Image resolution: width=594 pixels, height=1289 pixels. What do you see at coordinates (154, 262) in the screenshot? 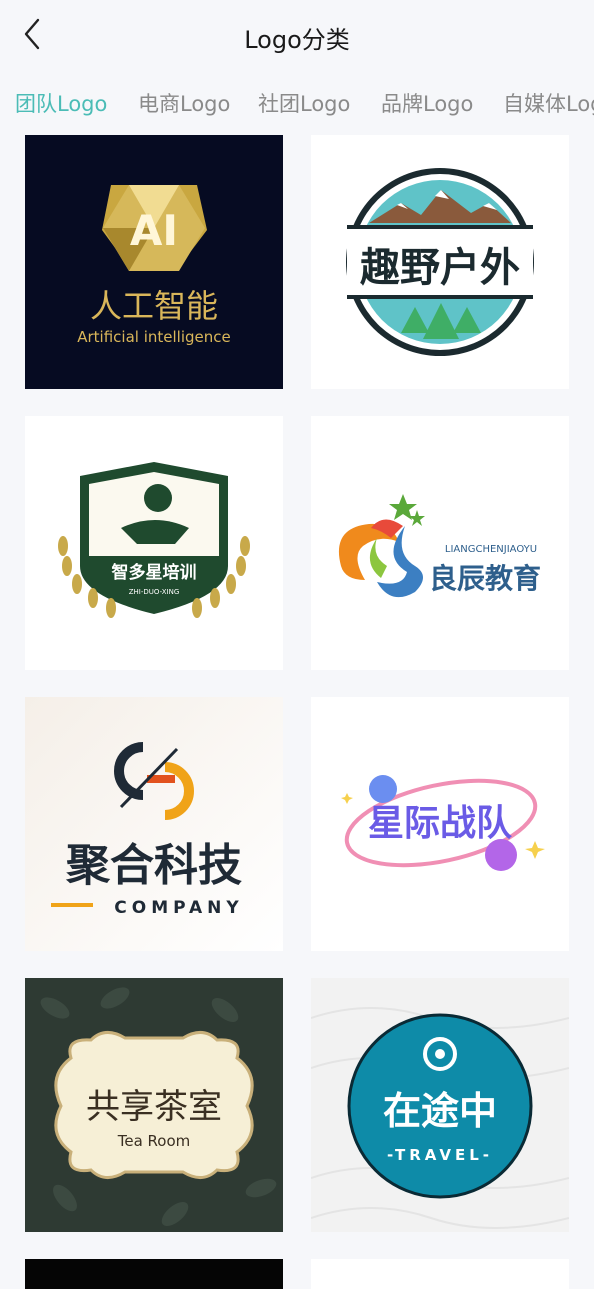
I see `logo-card-ai: AI 人工智能 Artificial intelligence` at bounding box center [154, 262].